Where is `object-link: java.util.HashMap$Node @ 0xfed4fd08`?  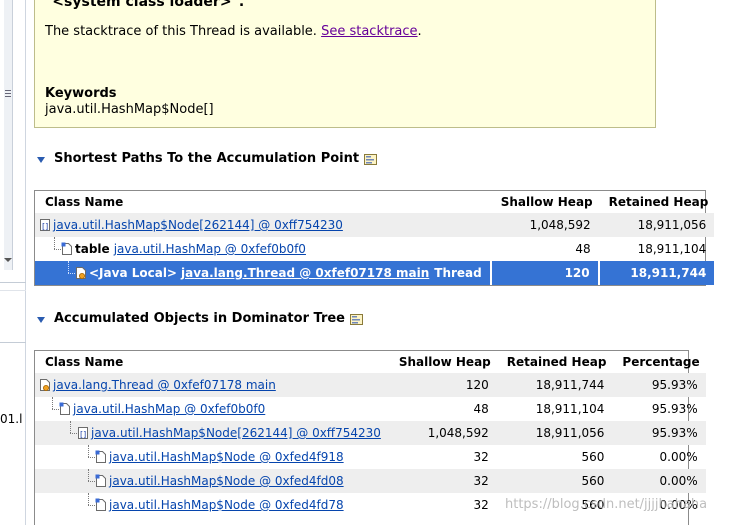
object-link: java.util.HashMap$Node @ 0xfed4fd08 is located at coordinates (226, 481).